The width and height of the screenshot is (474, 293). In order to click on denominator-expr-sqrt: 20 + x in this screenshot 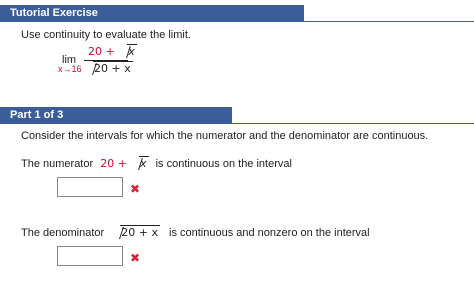, I will do `click(135, 232)`.